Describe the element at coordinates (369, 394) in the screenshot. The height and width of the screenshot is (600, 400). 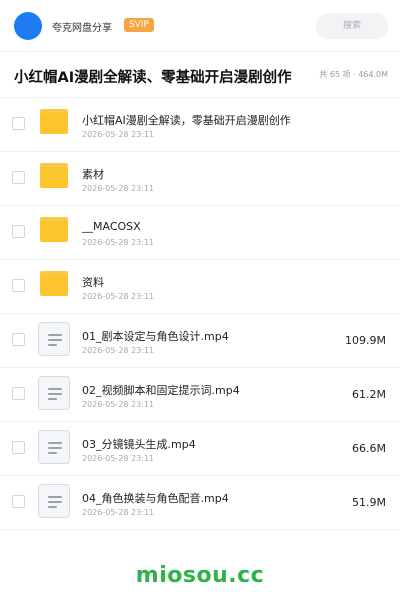
I see `file-size: 61.2M` at that location.